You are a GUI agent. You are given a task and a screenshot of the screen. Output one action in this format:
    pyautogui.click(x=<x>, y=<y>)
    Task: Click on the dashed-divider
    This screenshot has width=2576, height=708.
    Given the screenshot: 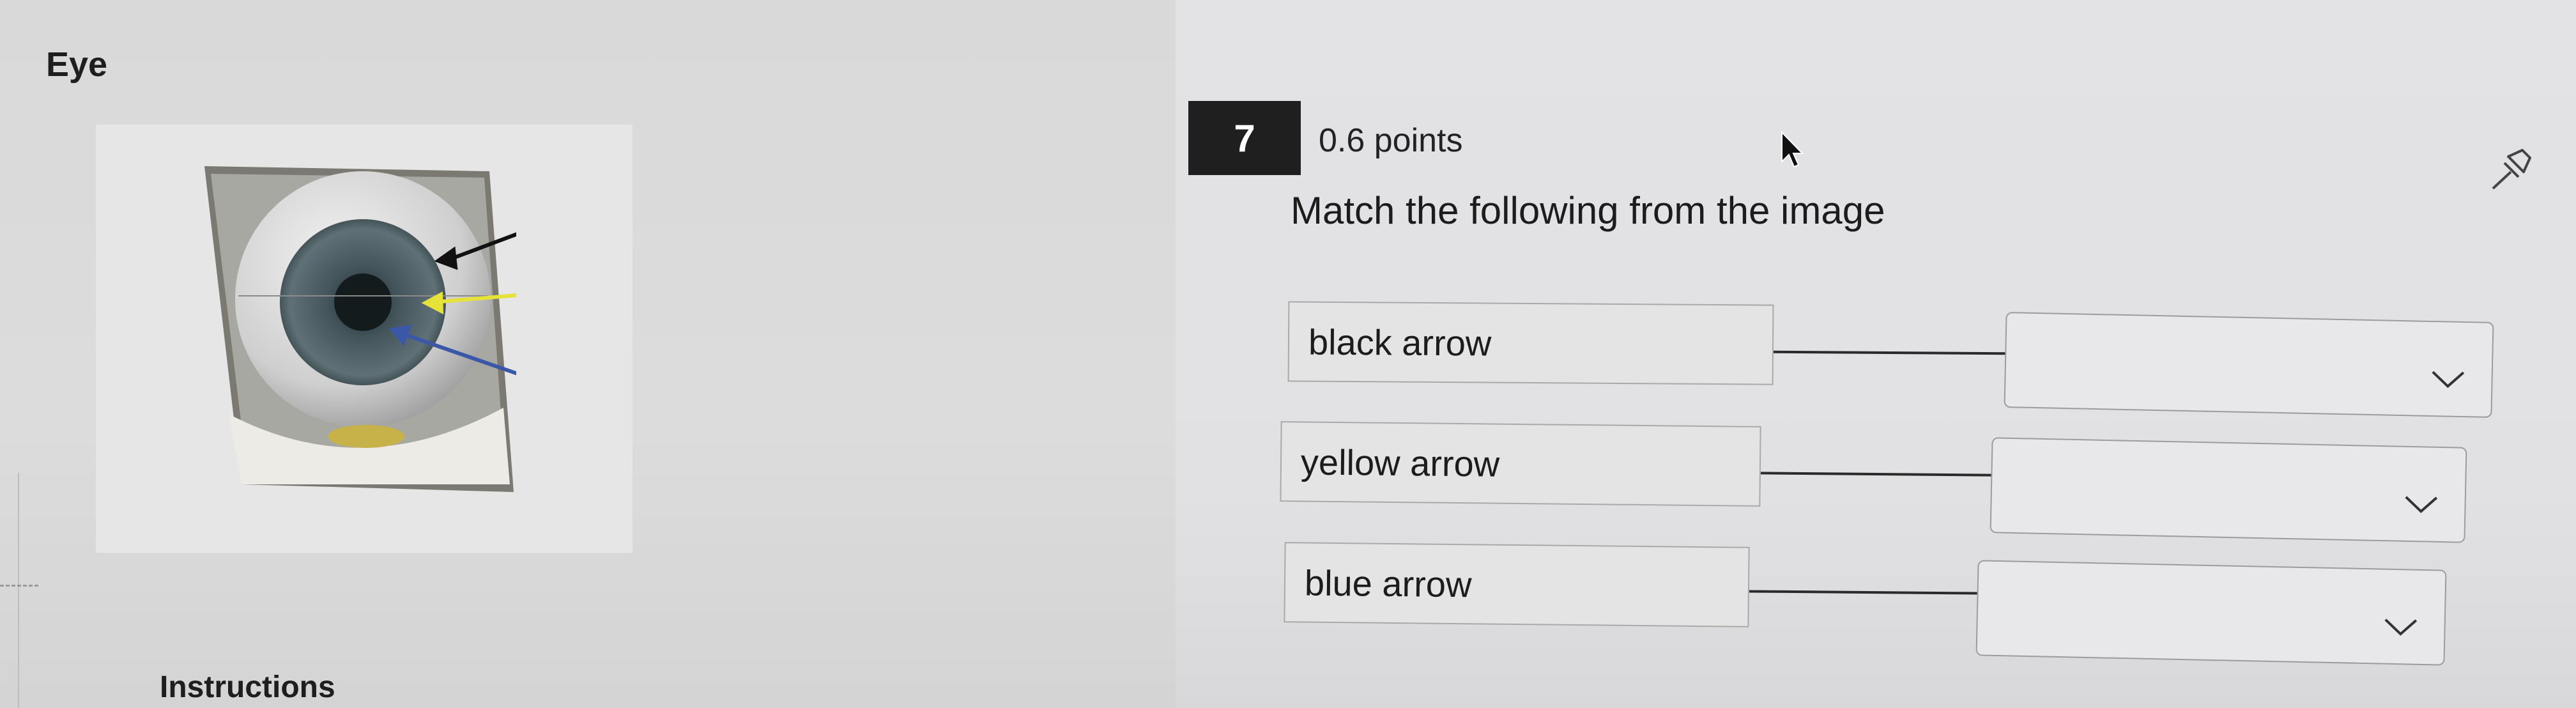 What is the action you would take?
    pyautogui.click(x=19, y=586)
    